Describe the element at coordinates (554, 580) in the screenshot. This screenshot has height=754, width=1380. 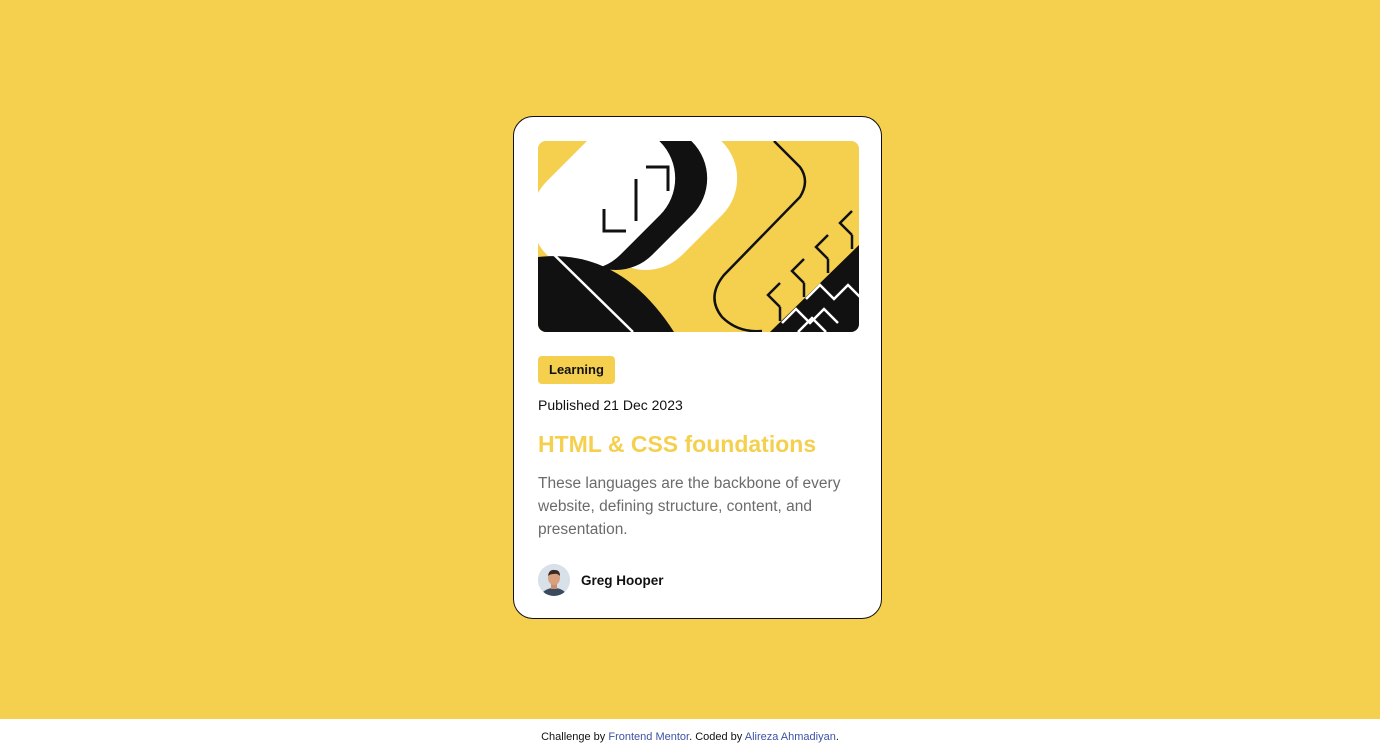
I see `avatar` at that location.